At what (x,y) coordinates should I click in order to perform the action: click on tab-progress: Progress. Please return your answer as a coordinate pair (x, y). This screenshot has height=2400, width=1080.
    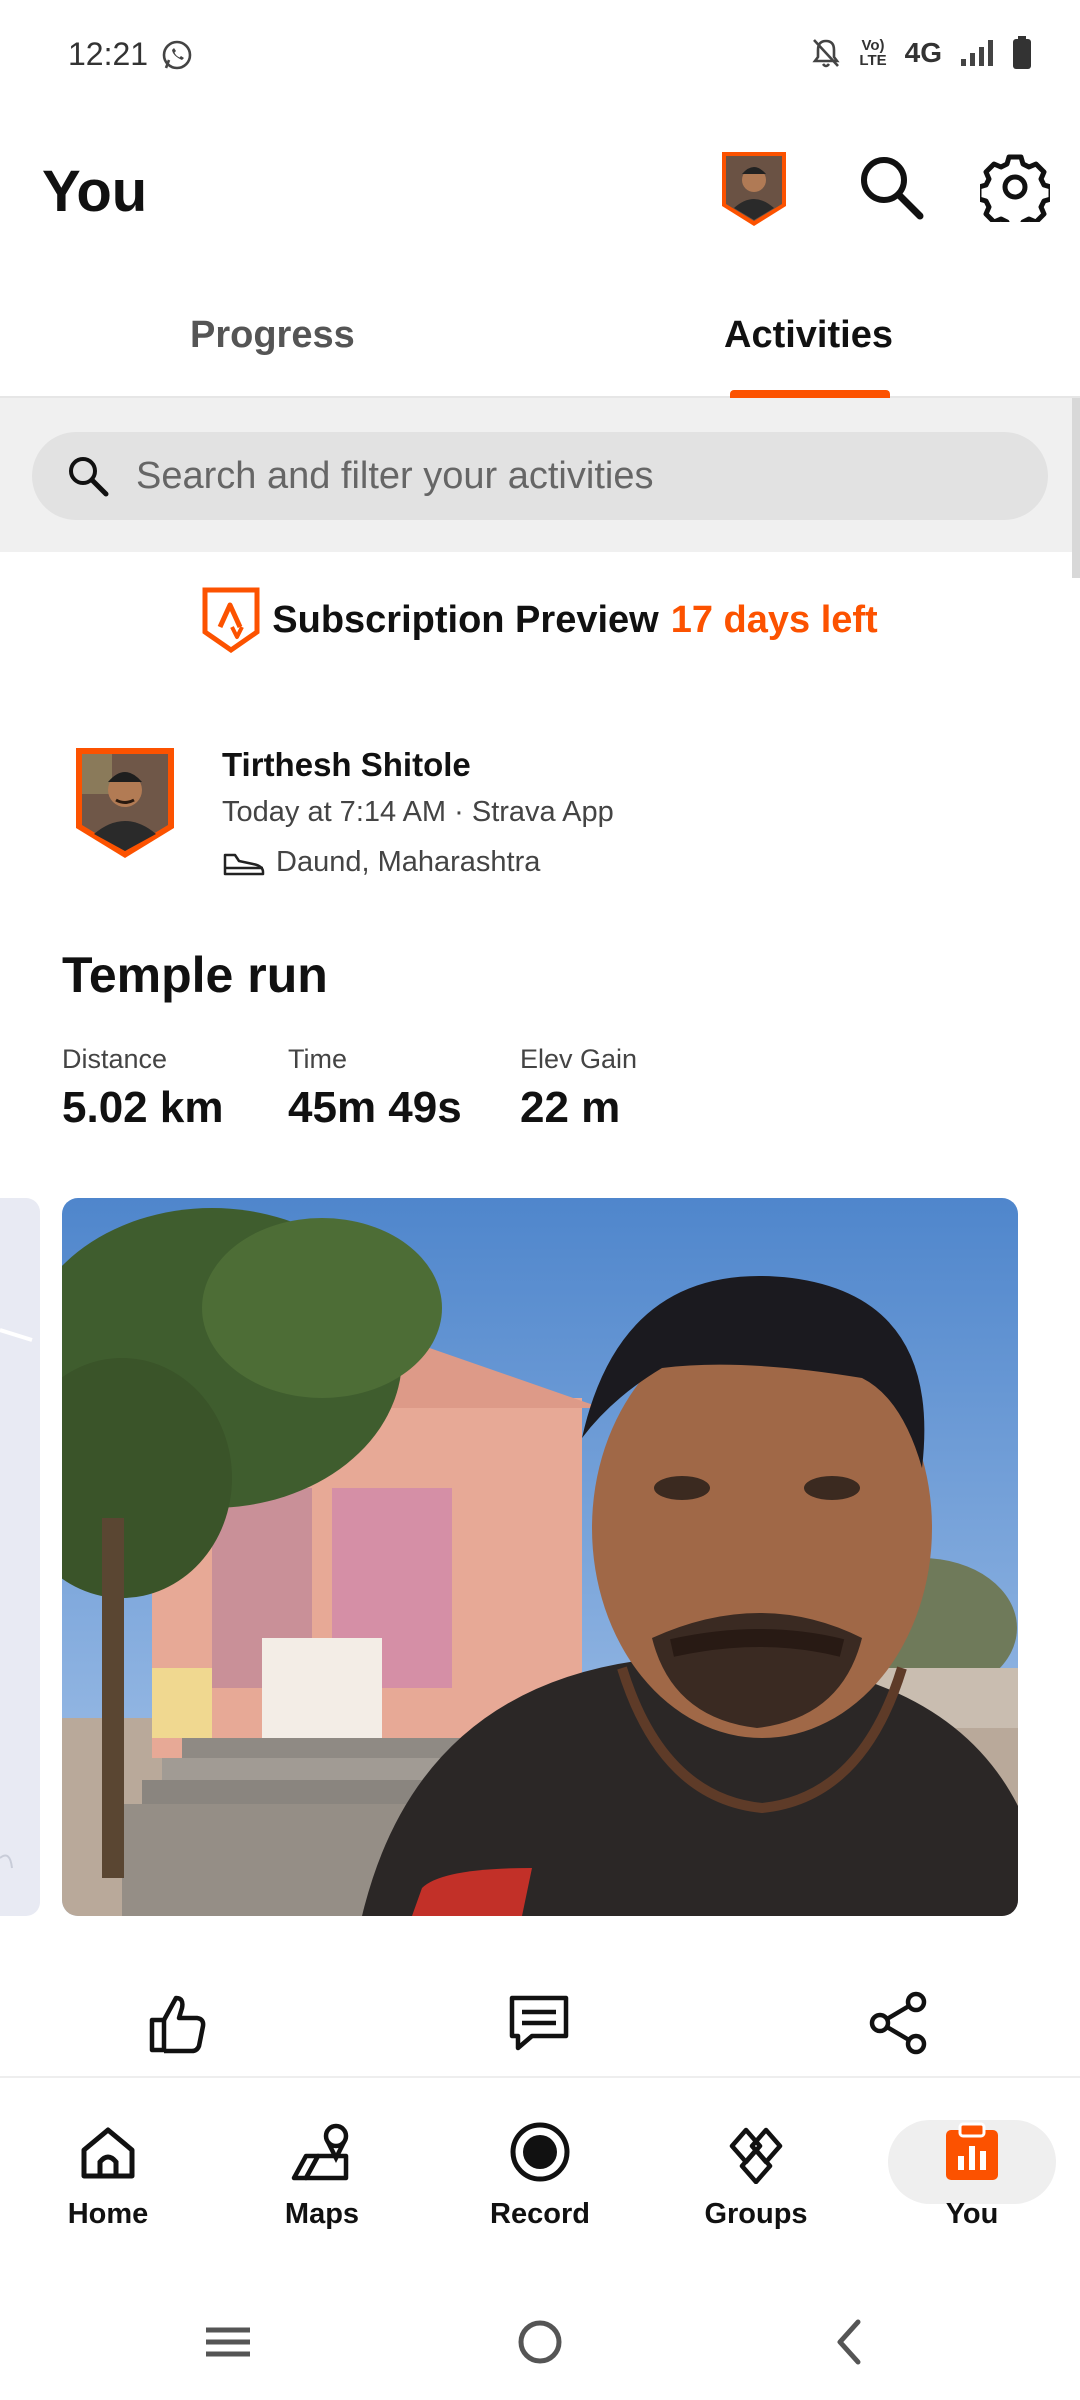
    Looking at the image, I should click on (272, 335).